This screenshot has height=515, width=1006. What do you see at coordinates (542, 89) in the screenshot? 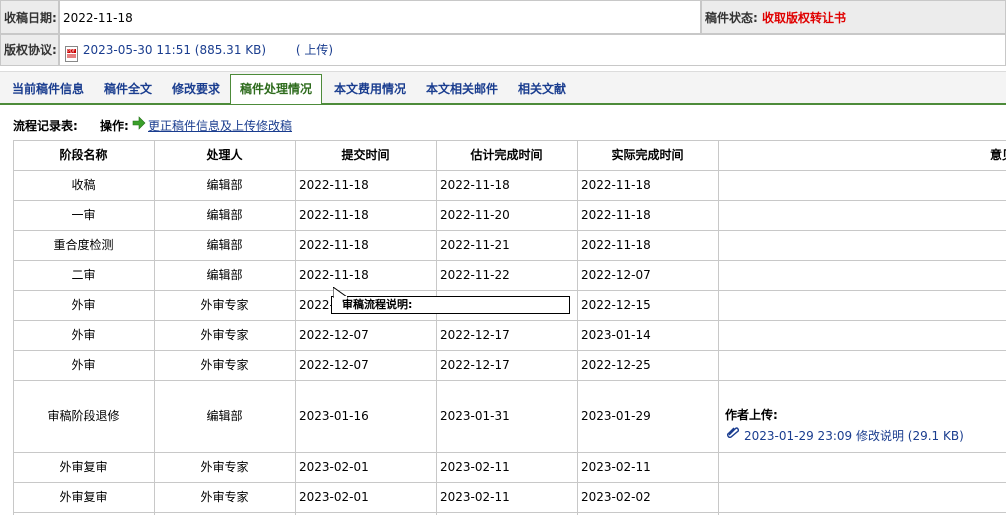
I see `tab-references: 相关文献` at bounding box center [542, 89].